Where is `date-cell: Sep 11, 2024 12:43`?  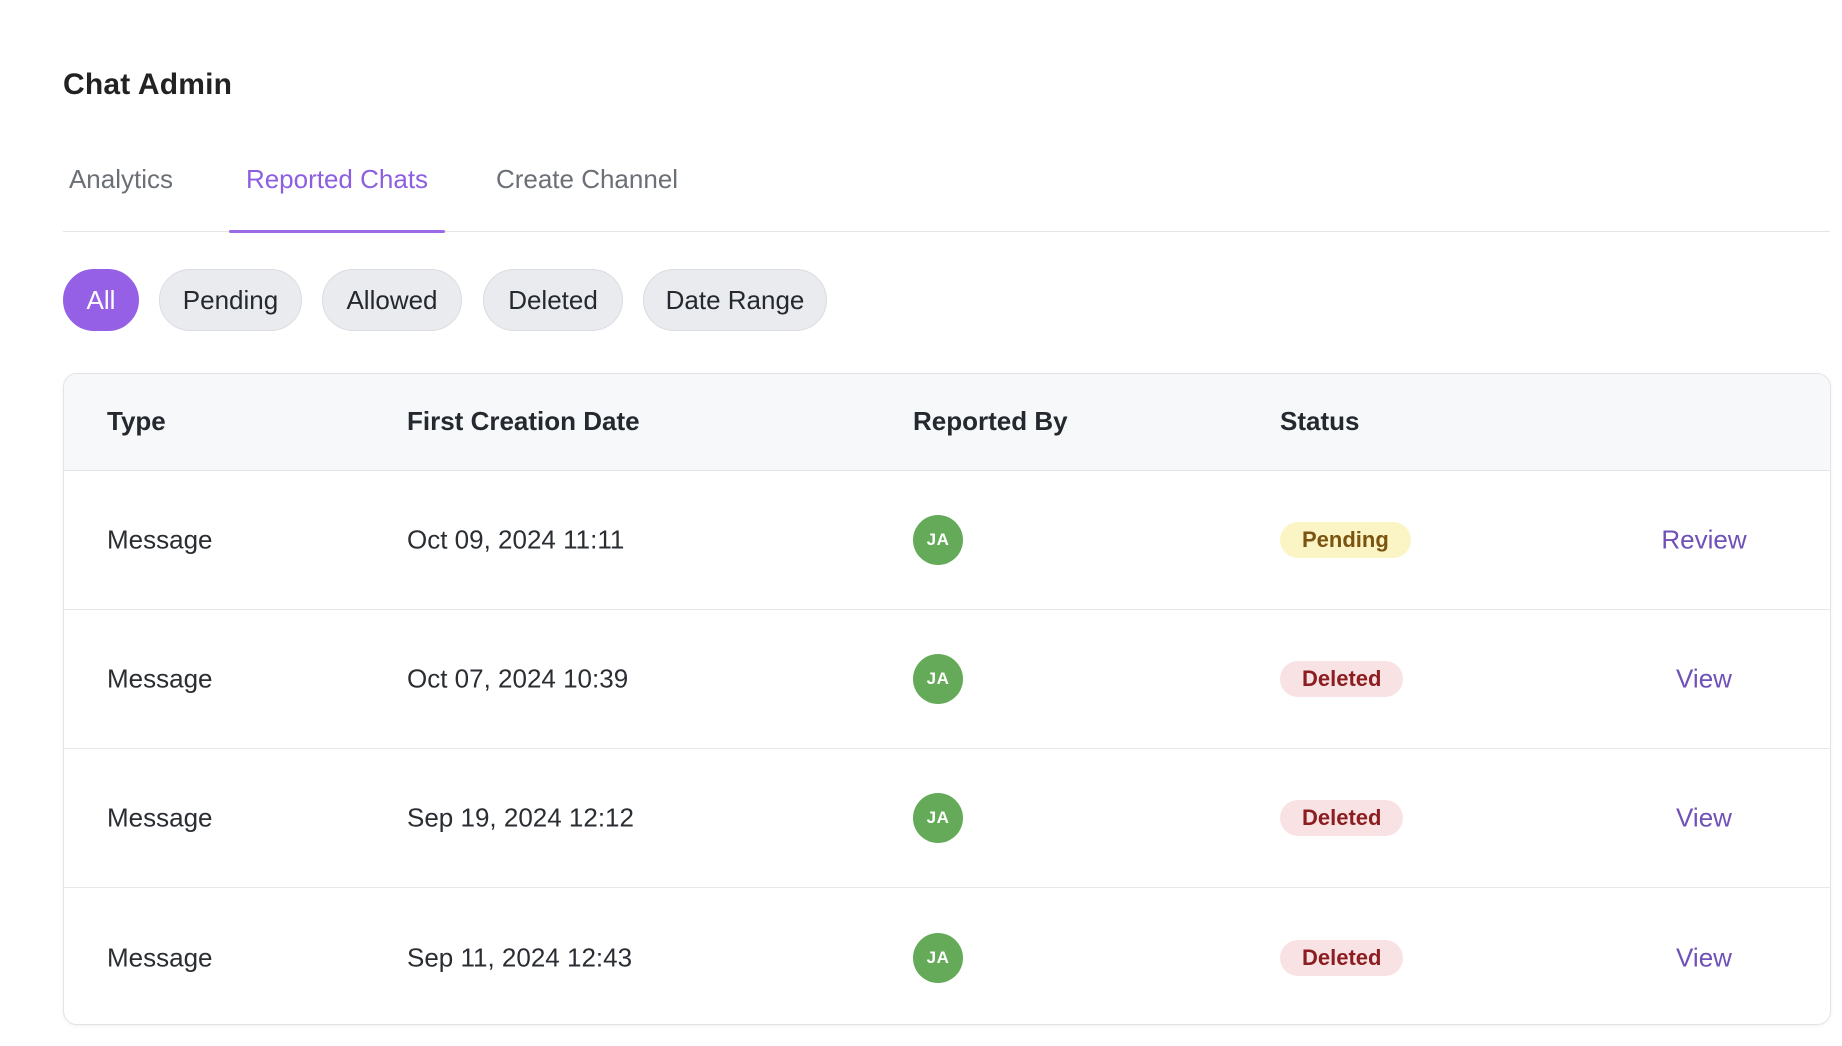
date-cell: Sep 11, 2024 12:43 is located at coordinates (520, 957).